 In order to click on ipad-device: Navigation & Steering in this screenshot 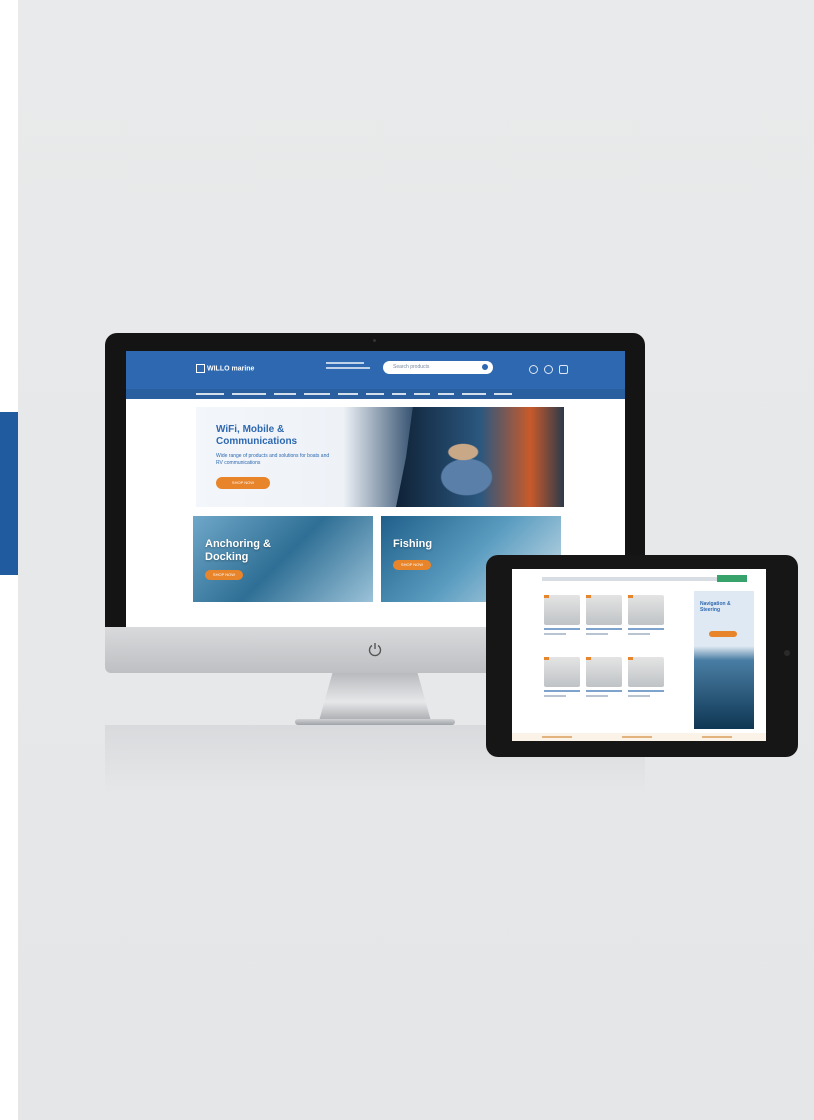, I will do `click(642, 656)`.